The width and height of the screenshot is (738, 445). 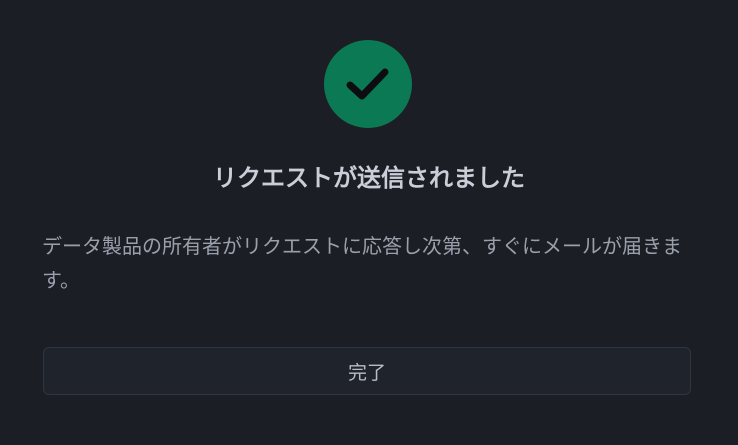 What do you see at coordinates (362, 263) in the screenshot?
I see `dialog-message: データ製品の所有者がリクエストに応答し次第、すぐにメールが届きます。` at bounding box center [362, 263].